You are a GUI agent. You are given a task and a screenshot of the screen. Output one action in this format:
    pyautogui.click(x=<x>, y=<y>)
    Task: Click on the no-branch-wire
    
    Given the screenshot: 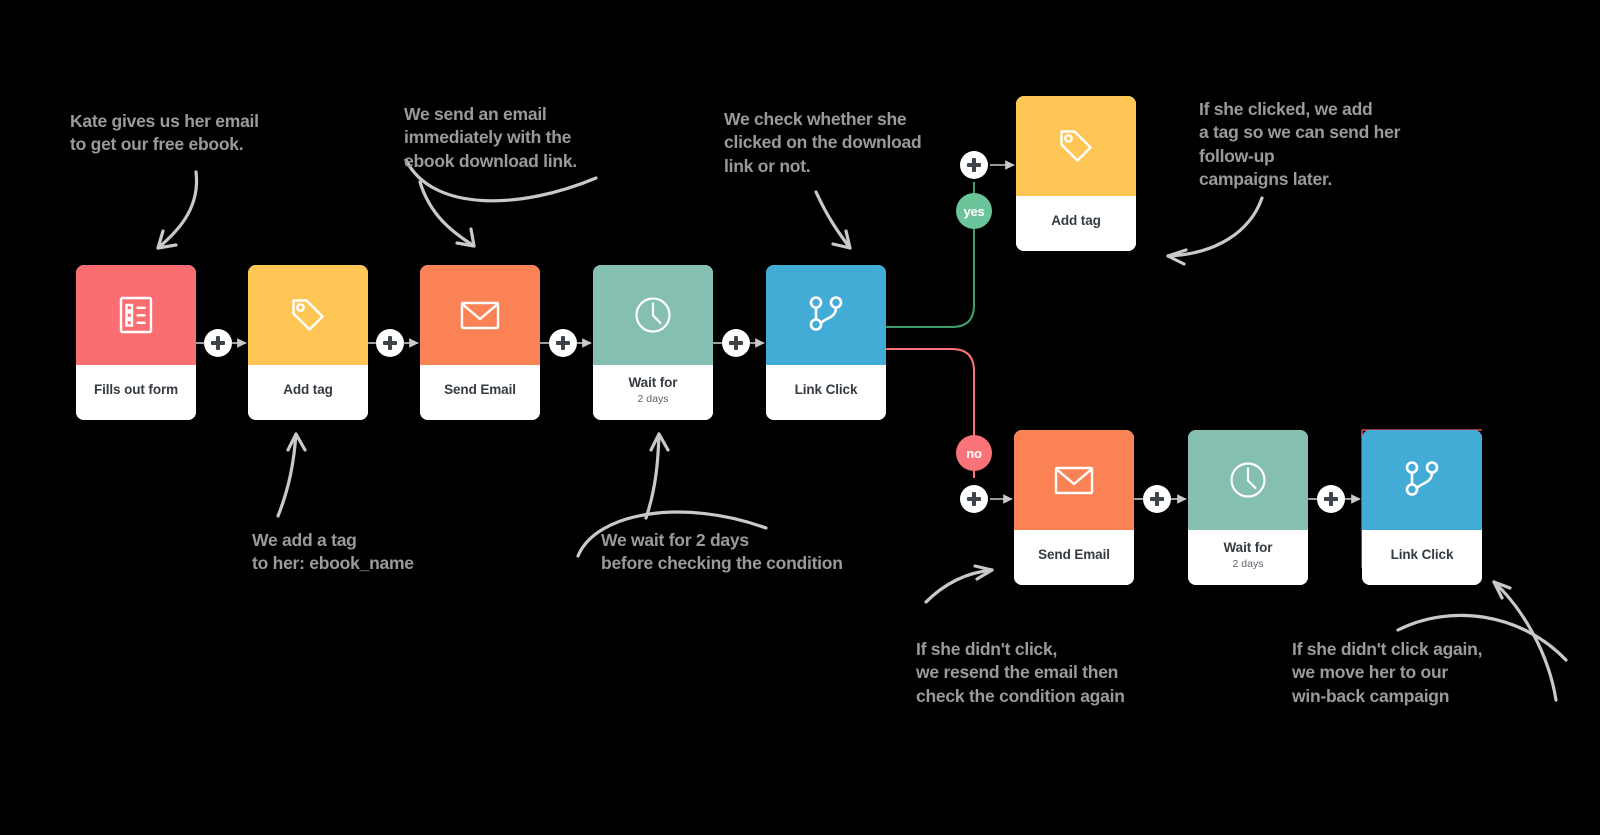 What is the action you would take?
    pyautogui.click(x=930, y=393)
    